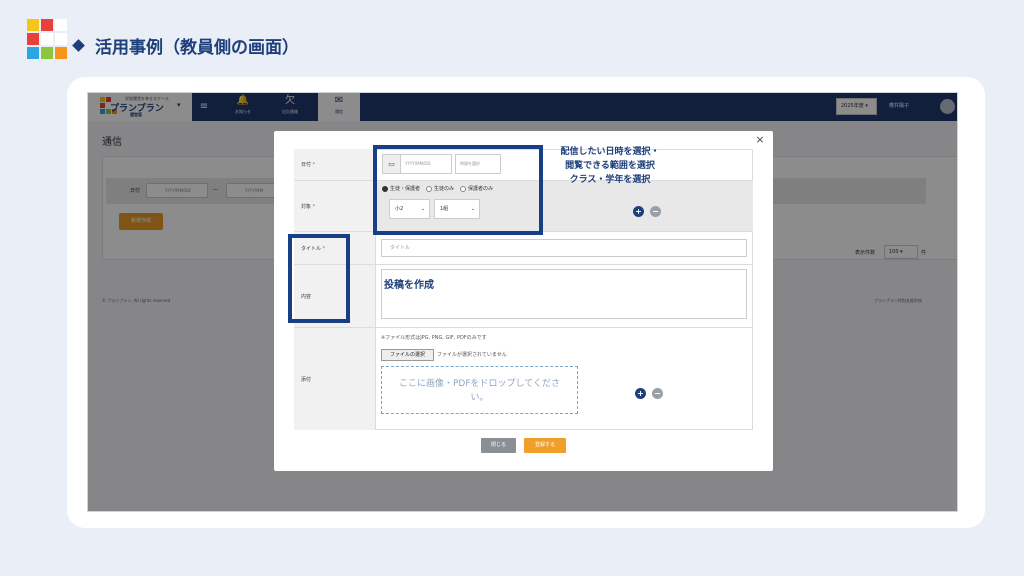 The width and height of the screenshot is (1024, 576). Describe the element at coordinates (308, 165) in the screenshot. I see `label-date: 日付 *` at that location.